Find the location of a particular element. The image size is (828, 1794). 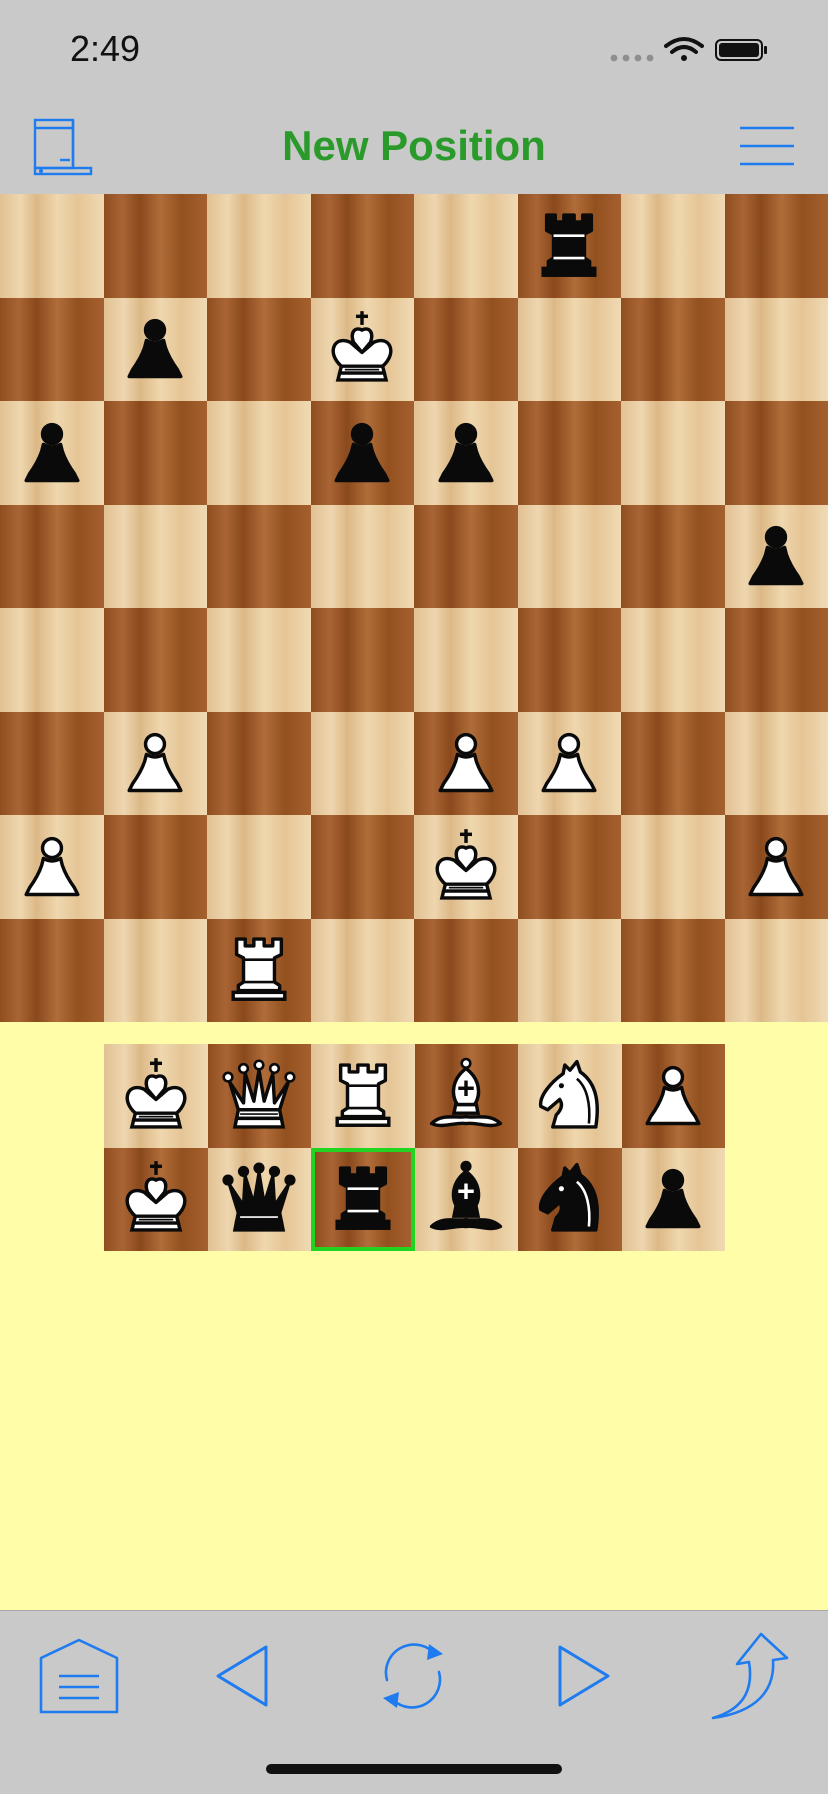

board-square-d6 is located at coordinates (363, 453).